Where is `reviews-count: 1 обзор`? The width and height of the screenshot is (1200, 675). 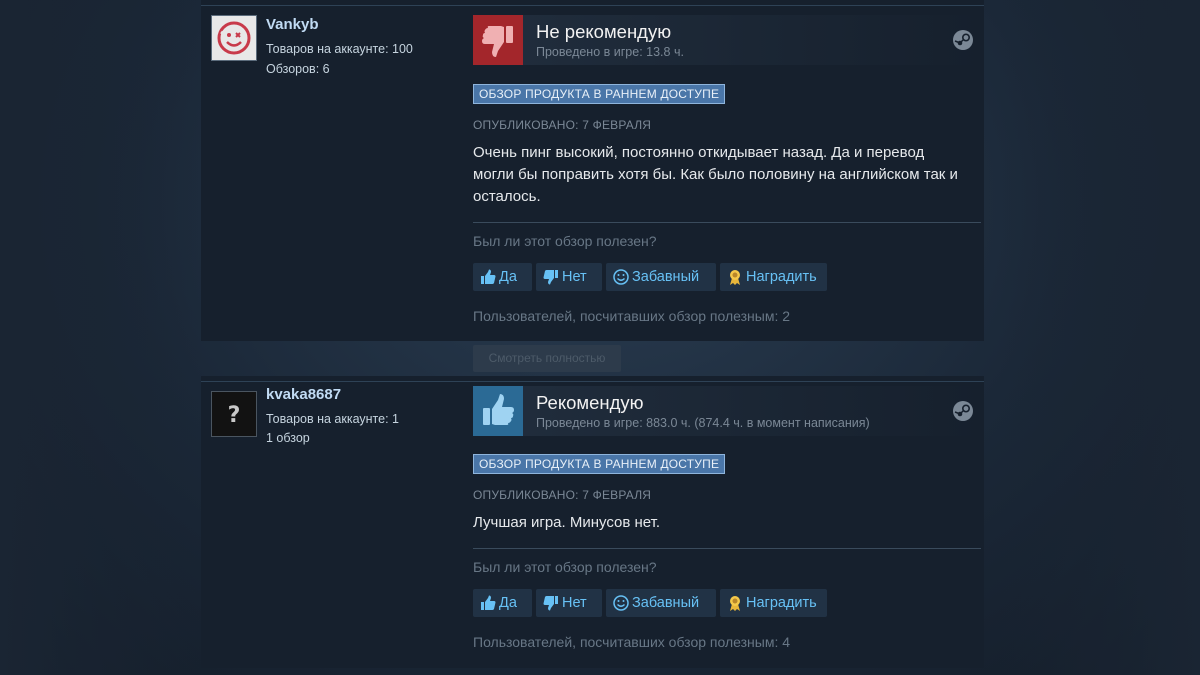
reviews-count: 1 обзор is located at coordinates (288, 438).